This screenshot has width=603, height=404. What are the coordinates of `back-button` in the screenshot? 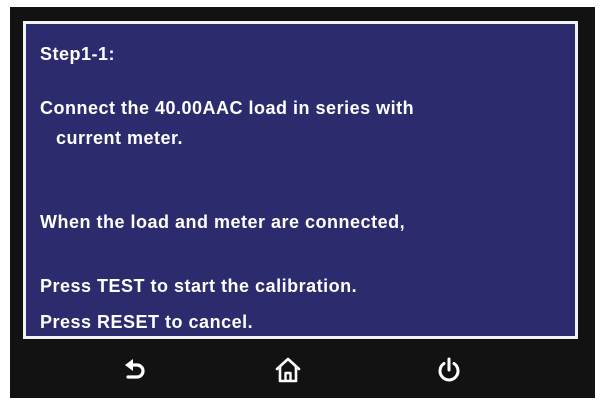 It's located at (135, 370).